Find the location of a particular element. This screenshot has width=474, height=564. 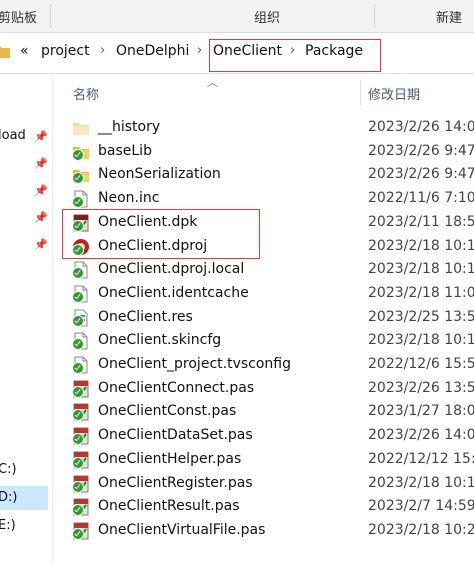

file-name: OneClientDataSet.pas is located at coordinates (175, 435).